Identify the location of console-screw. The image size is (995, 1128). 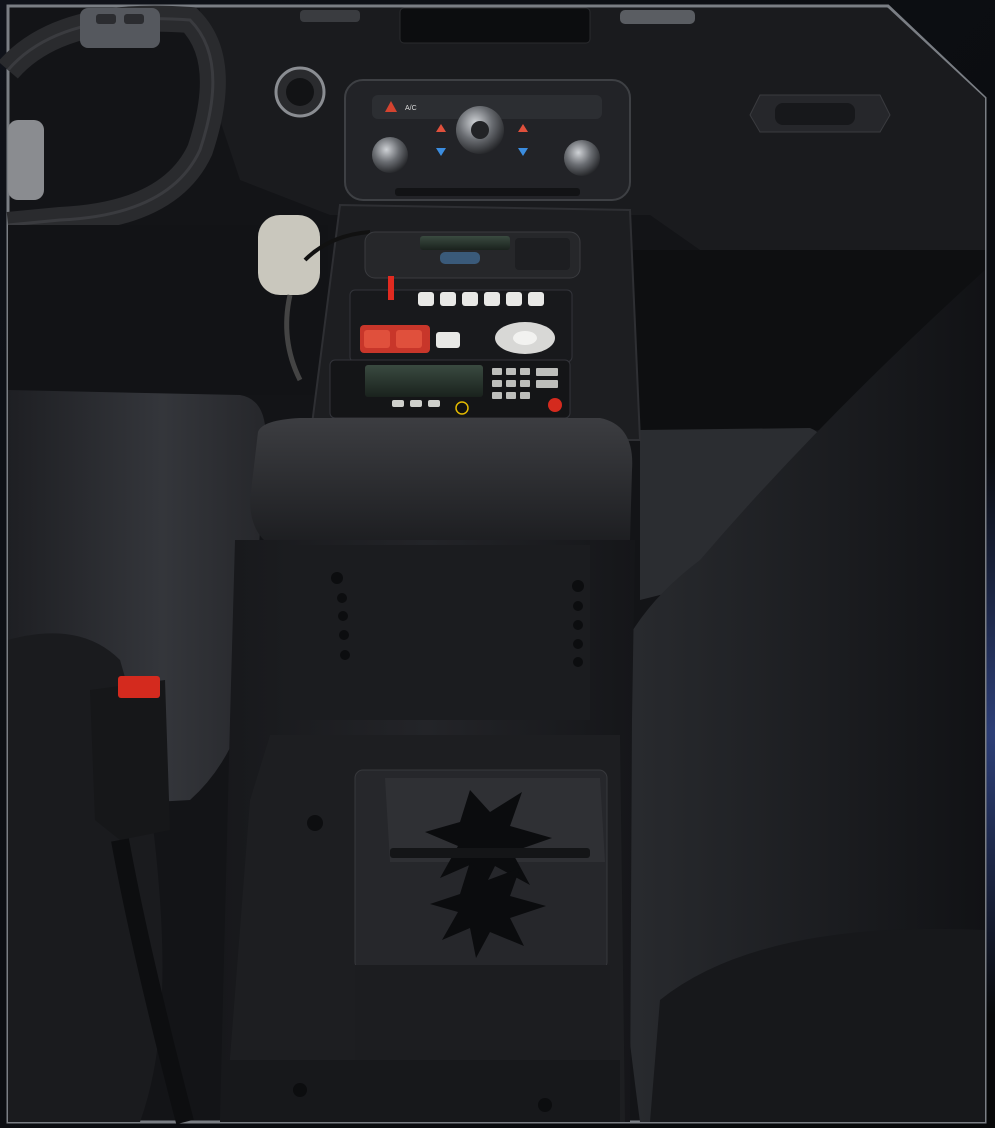
(315, 823).